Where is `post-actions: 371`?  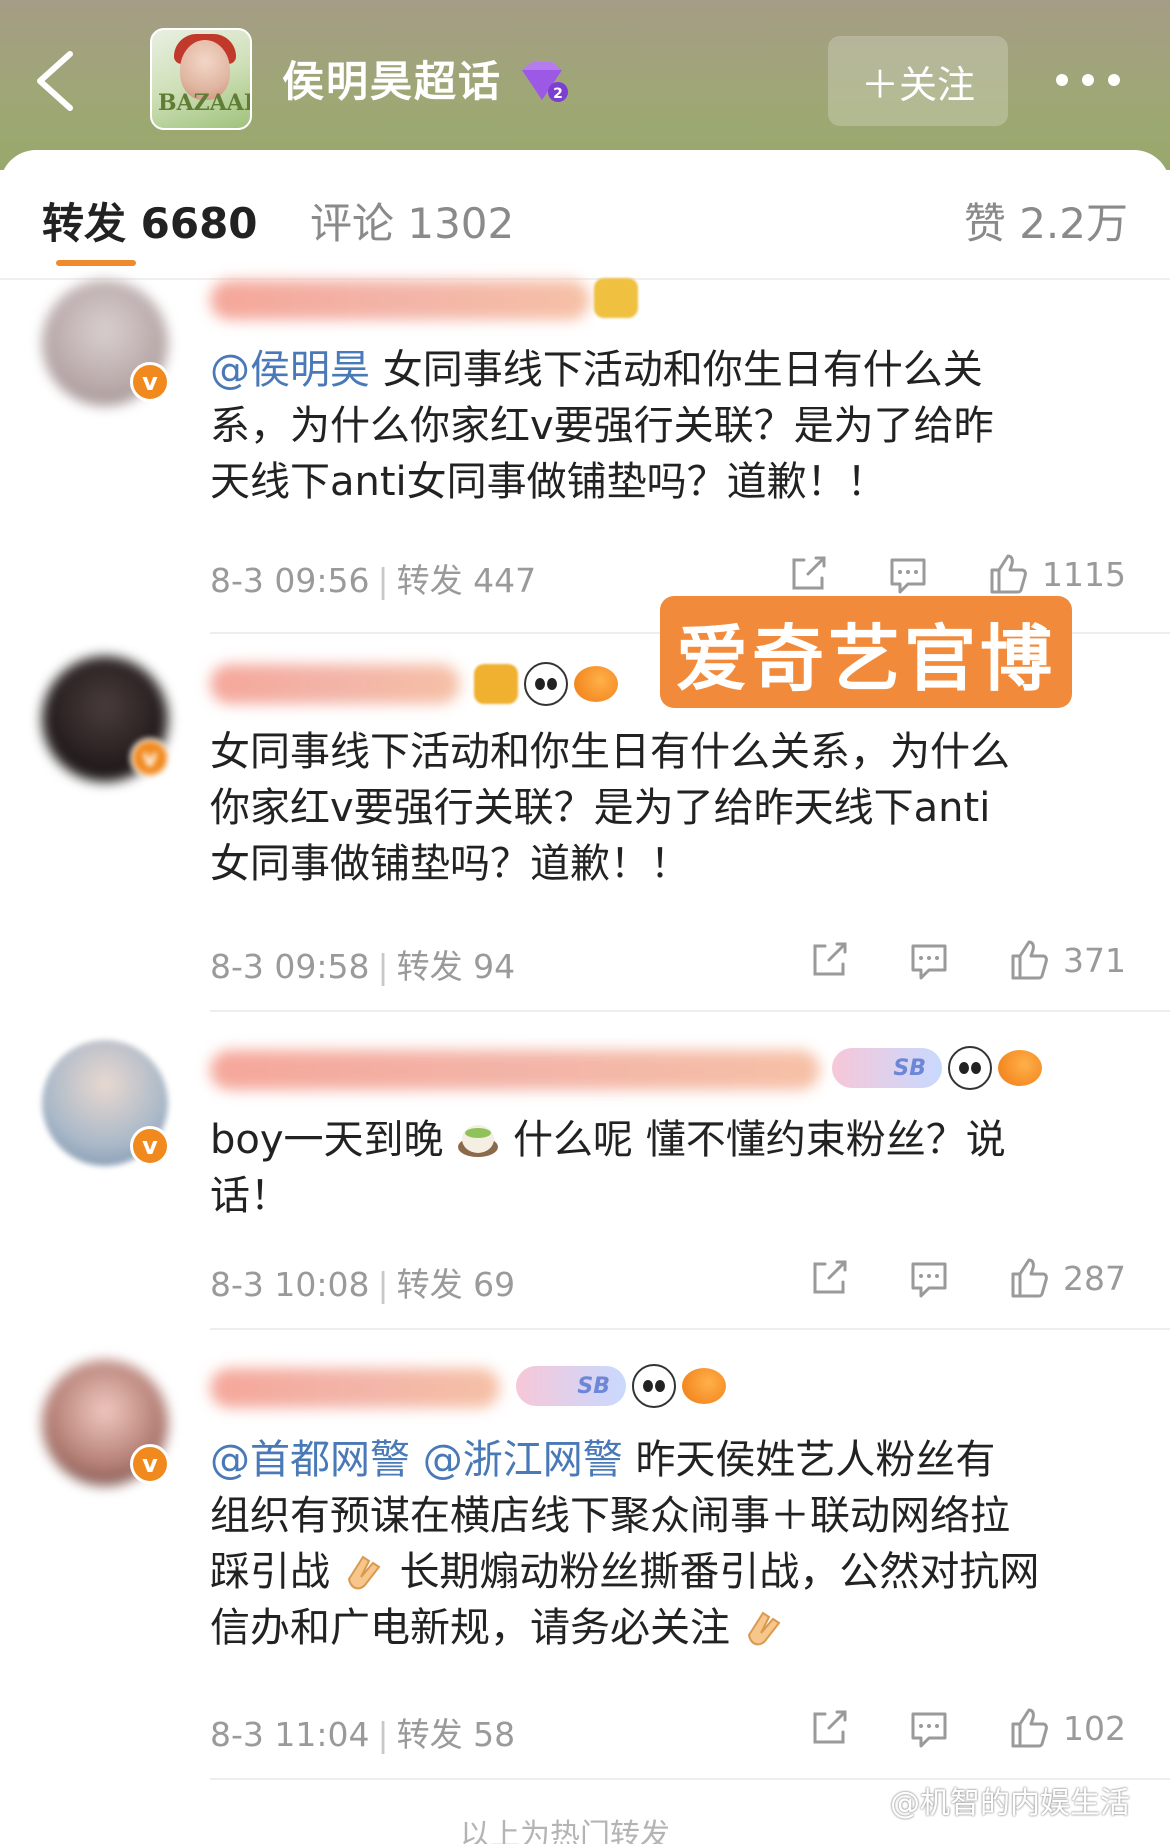
post-actions: 371 is located at coordinates (938, 960).